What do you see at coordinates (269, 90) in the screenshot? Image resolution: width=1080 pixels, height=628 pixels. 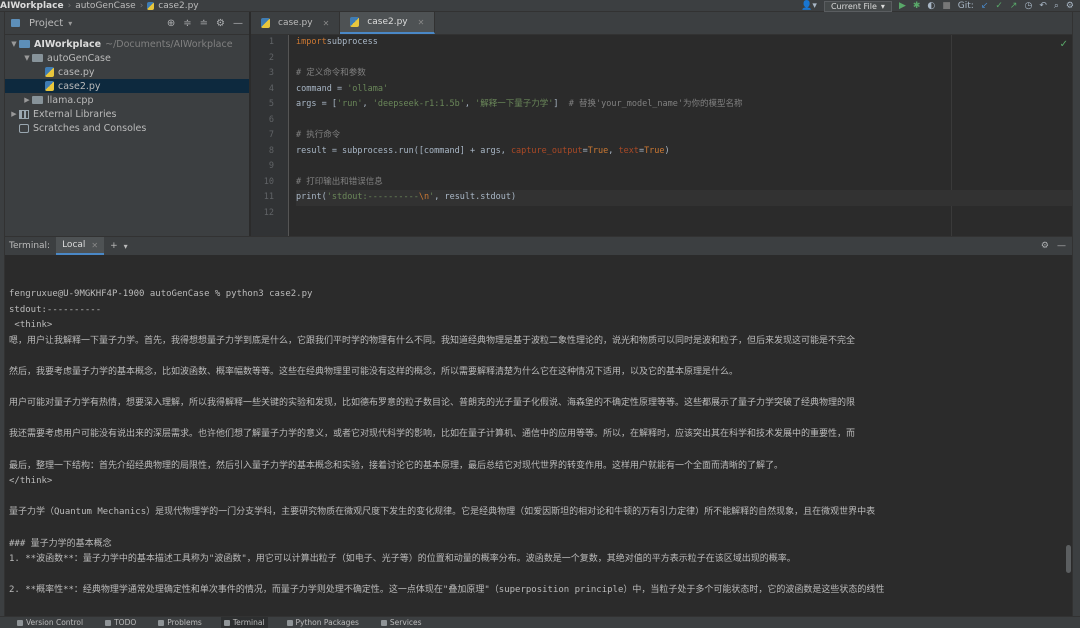 I see `line-number: 4` at bounding box center [269, 90].